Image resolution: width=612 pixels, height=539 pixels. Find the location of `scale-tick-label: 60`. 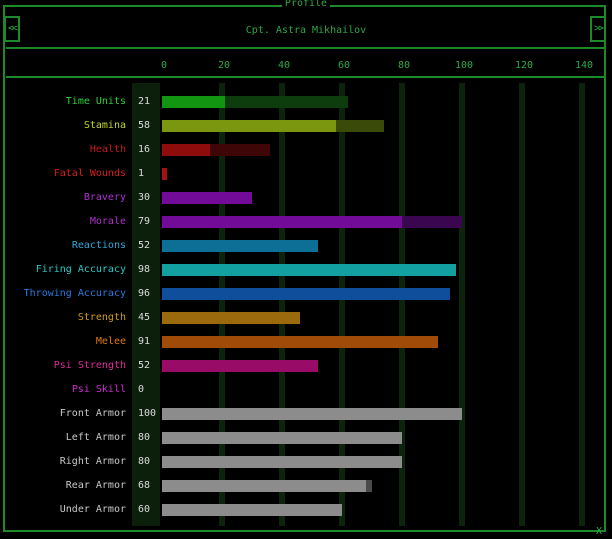

scale-tick-label: 60 is located at coordinates (344, 65).